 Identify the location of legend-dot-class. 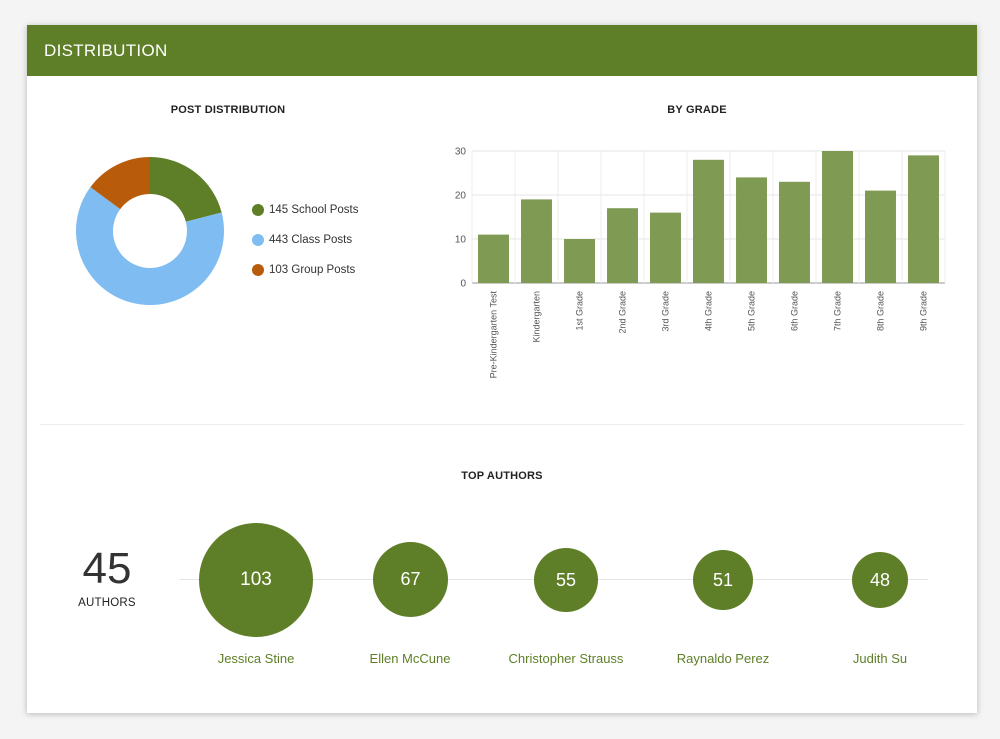
(258, 240).